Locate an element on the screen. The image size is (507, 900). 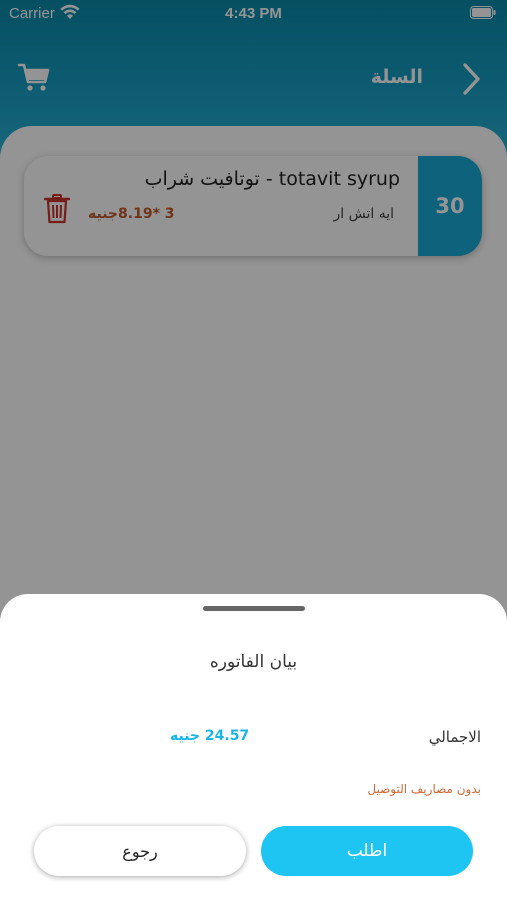
order-button: اطلب is located at coordinates (367, 851).